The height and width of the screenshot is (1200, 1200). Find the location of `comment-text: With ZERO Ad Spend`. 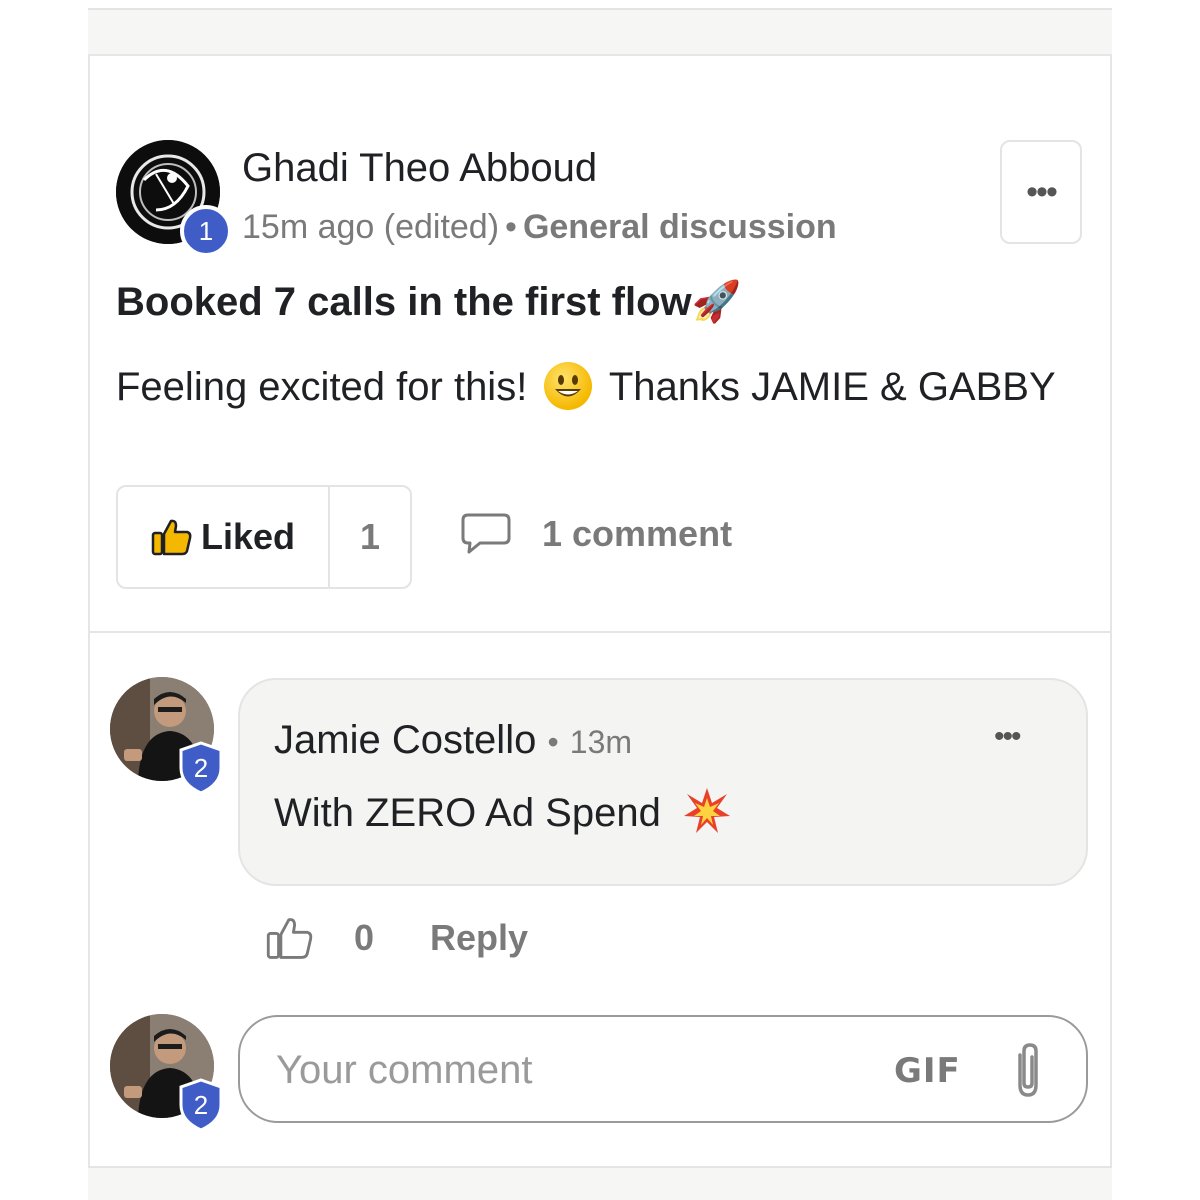

comment-text: With ZERO Ad Spend is located at coordinates (503, 811).